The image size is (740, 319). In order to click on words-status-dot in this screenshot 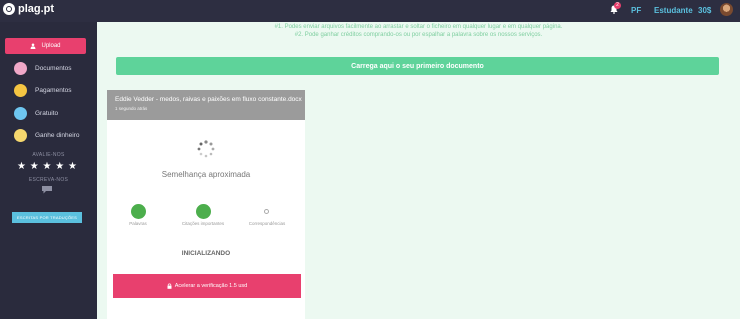, I will do `click(138, 211)`.